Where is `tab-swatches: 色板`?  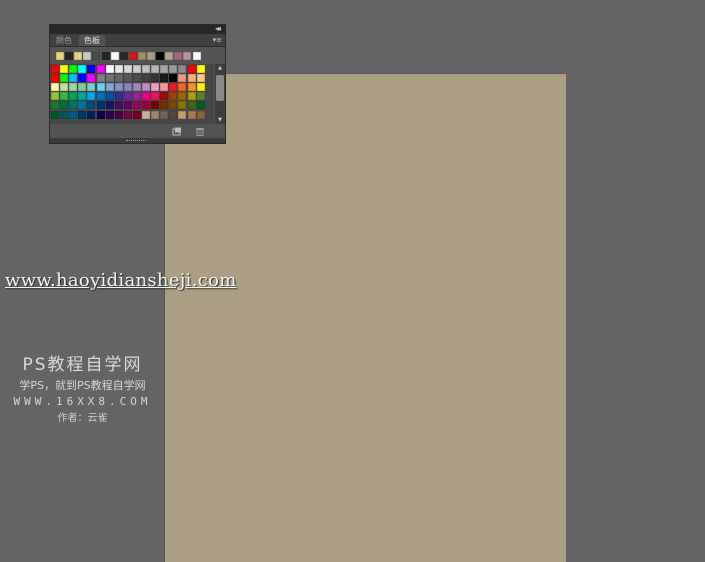 tab-swatches: 色板 is located at coordinates (92, 40).